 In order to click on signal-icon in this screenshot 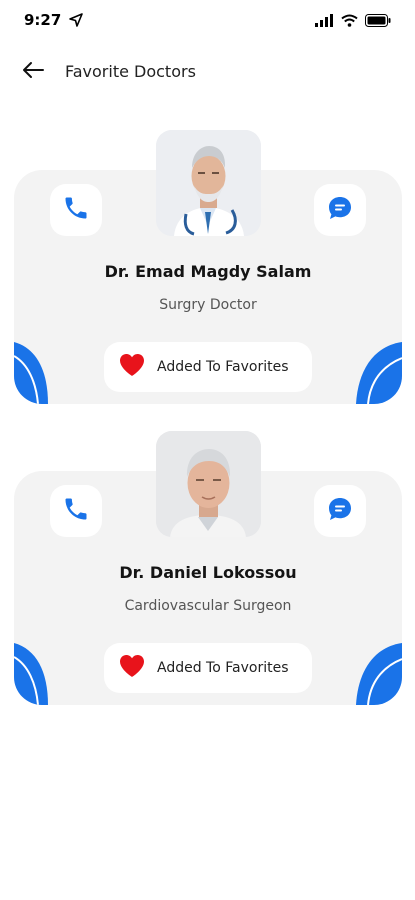, I will do `click(324, 21)`.